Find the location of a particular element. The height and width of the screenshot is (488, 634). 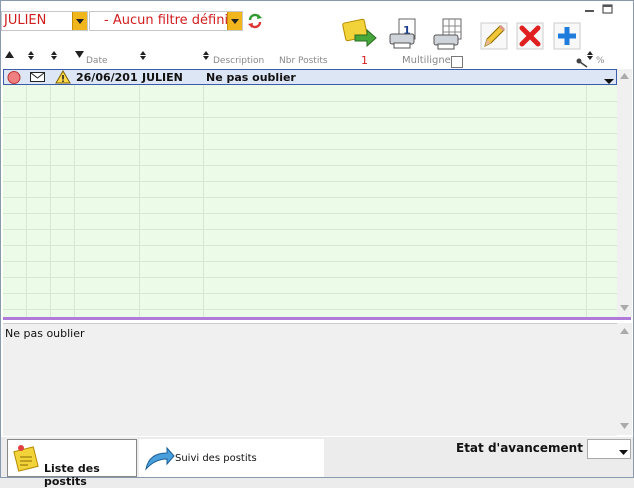

send-postit-button is located at coordinates (360, 34).